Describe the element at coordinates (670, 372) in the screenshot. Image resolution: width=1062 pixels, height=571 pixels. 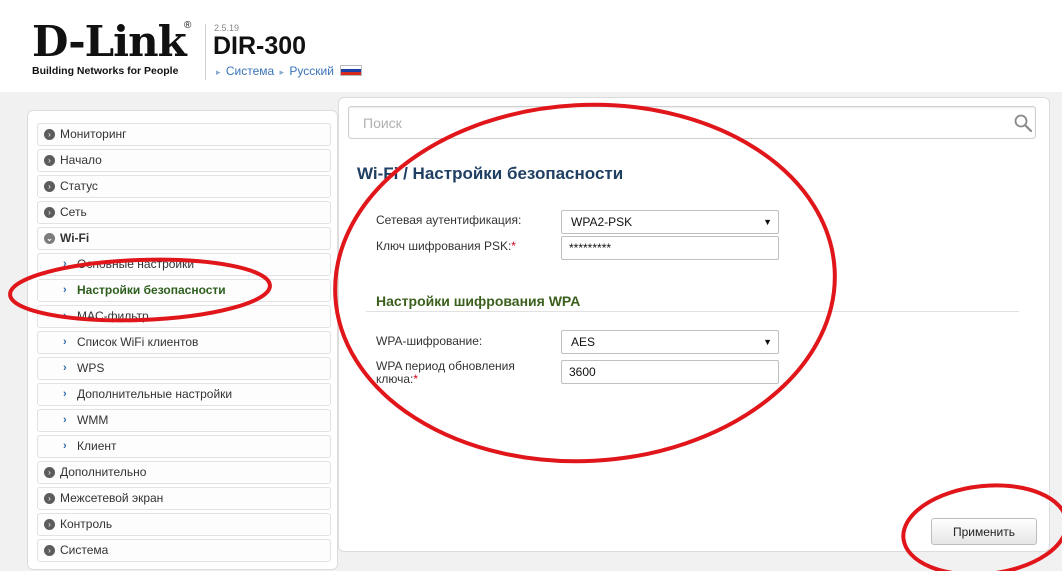
I see `wpa-period-input: 3600` at that location.